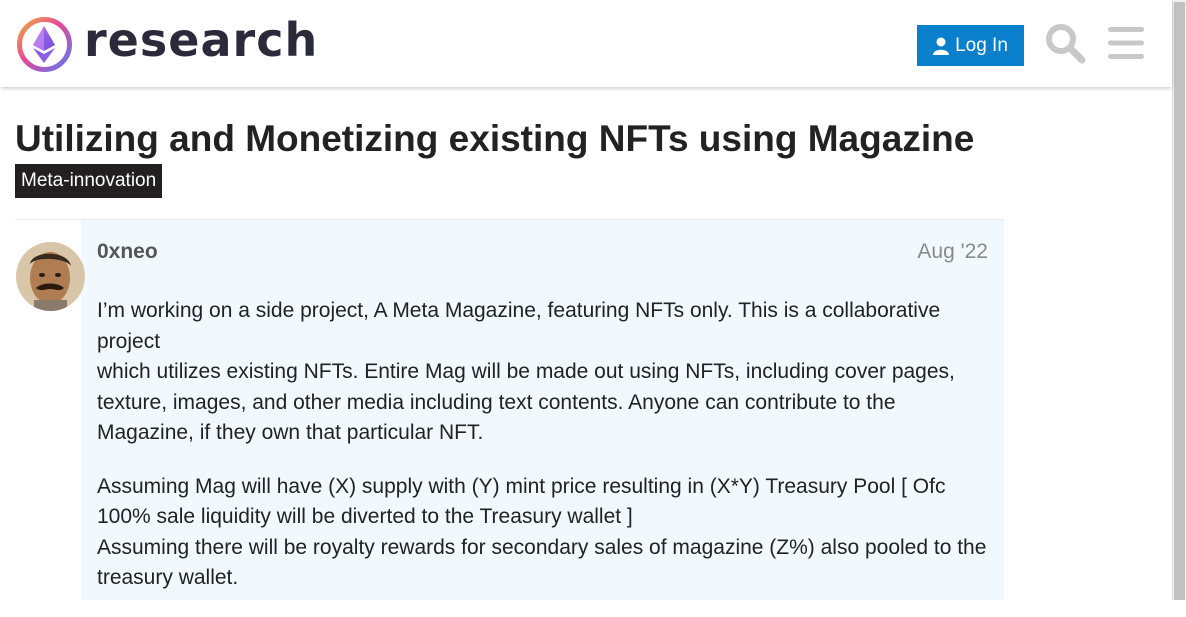 Image resolution: width=1186 pixels, height=617 pixels. Describe the element at coordinates (127, 252) in the screenshot. I see `post-author-username: 0xneo` at that location.